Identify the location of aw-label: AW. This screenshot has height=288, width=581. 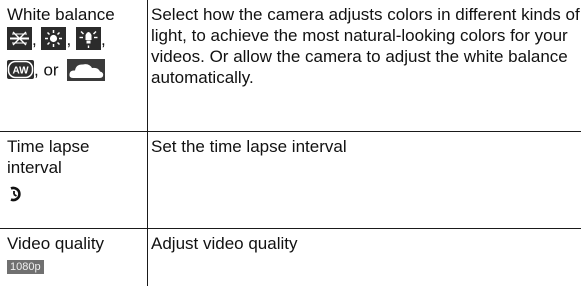
(20, 71).